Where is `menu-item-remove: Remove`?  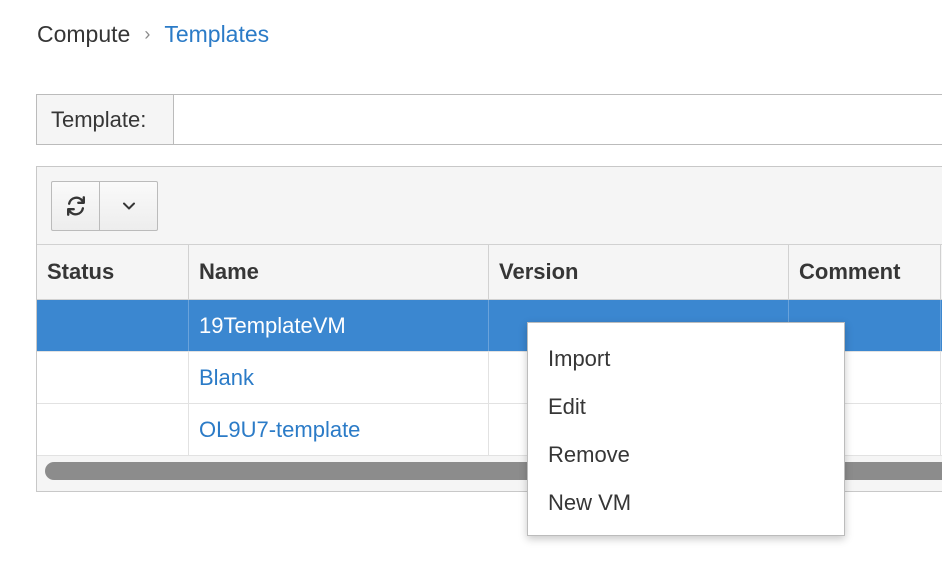 menu-item-remove: Remove is located at coordinates (686, 455).